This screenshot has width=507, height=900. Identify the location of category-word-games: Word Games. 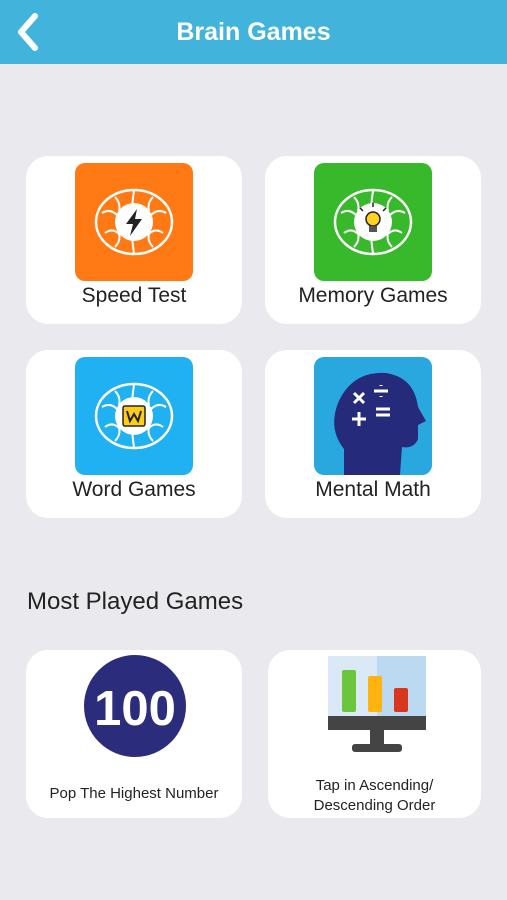
(134, 434).